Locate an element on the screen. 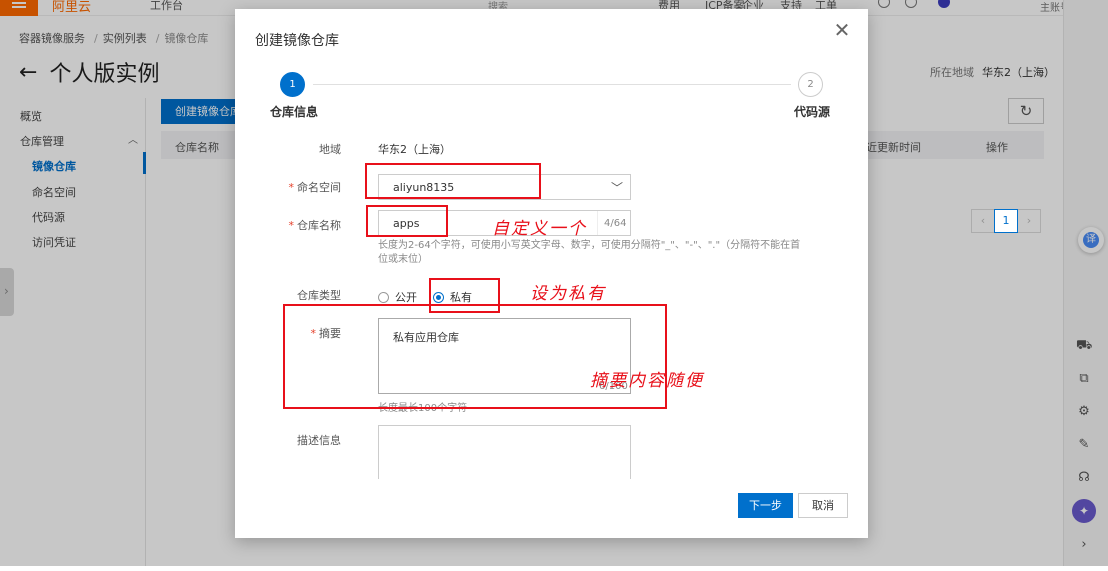  repo-name-field-label: * 仓库名称 is located at coordinates (315, 225).